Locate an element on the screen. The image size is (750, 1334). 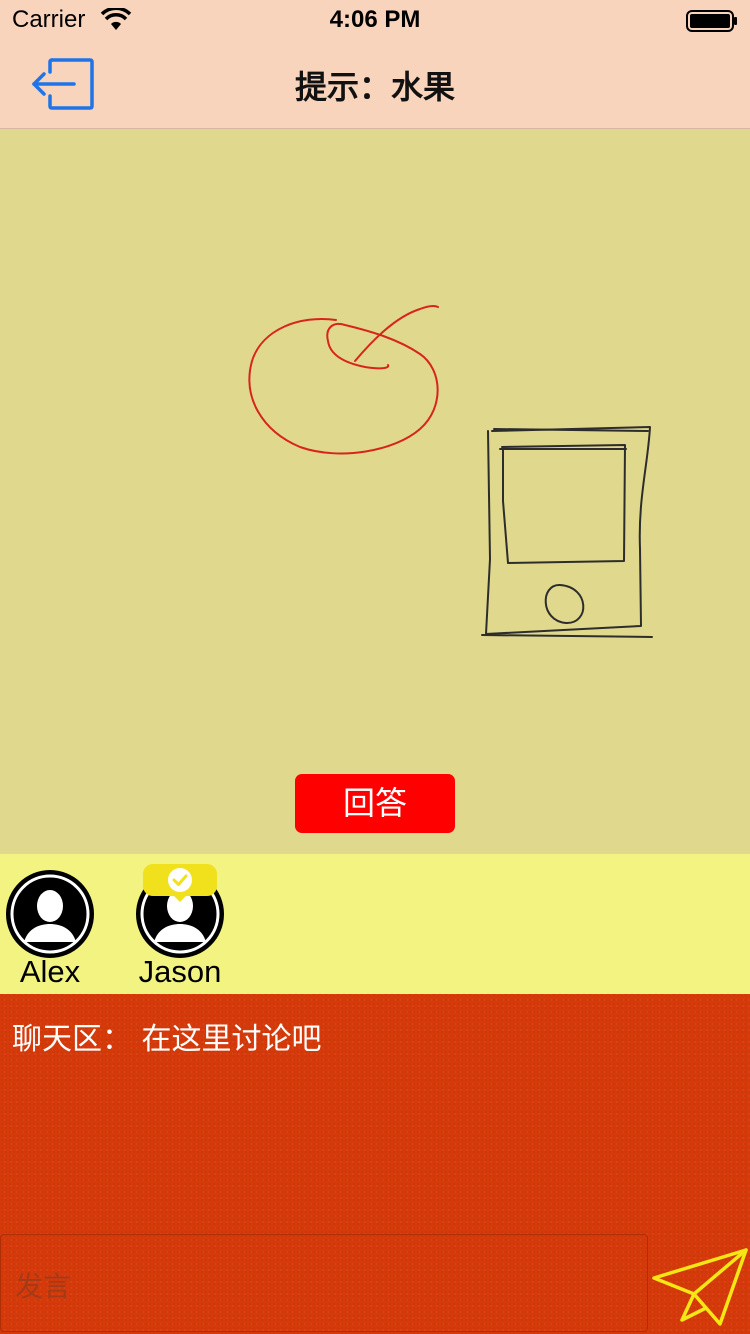
check-badge is located at coordinates (180, 883).